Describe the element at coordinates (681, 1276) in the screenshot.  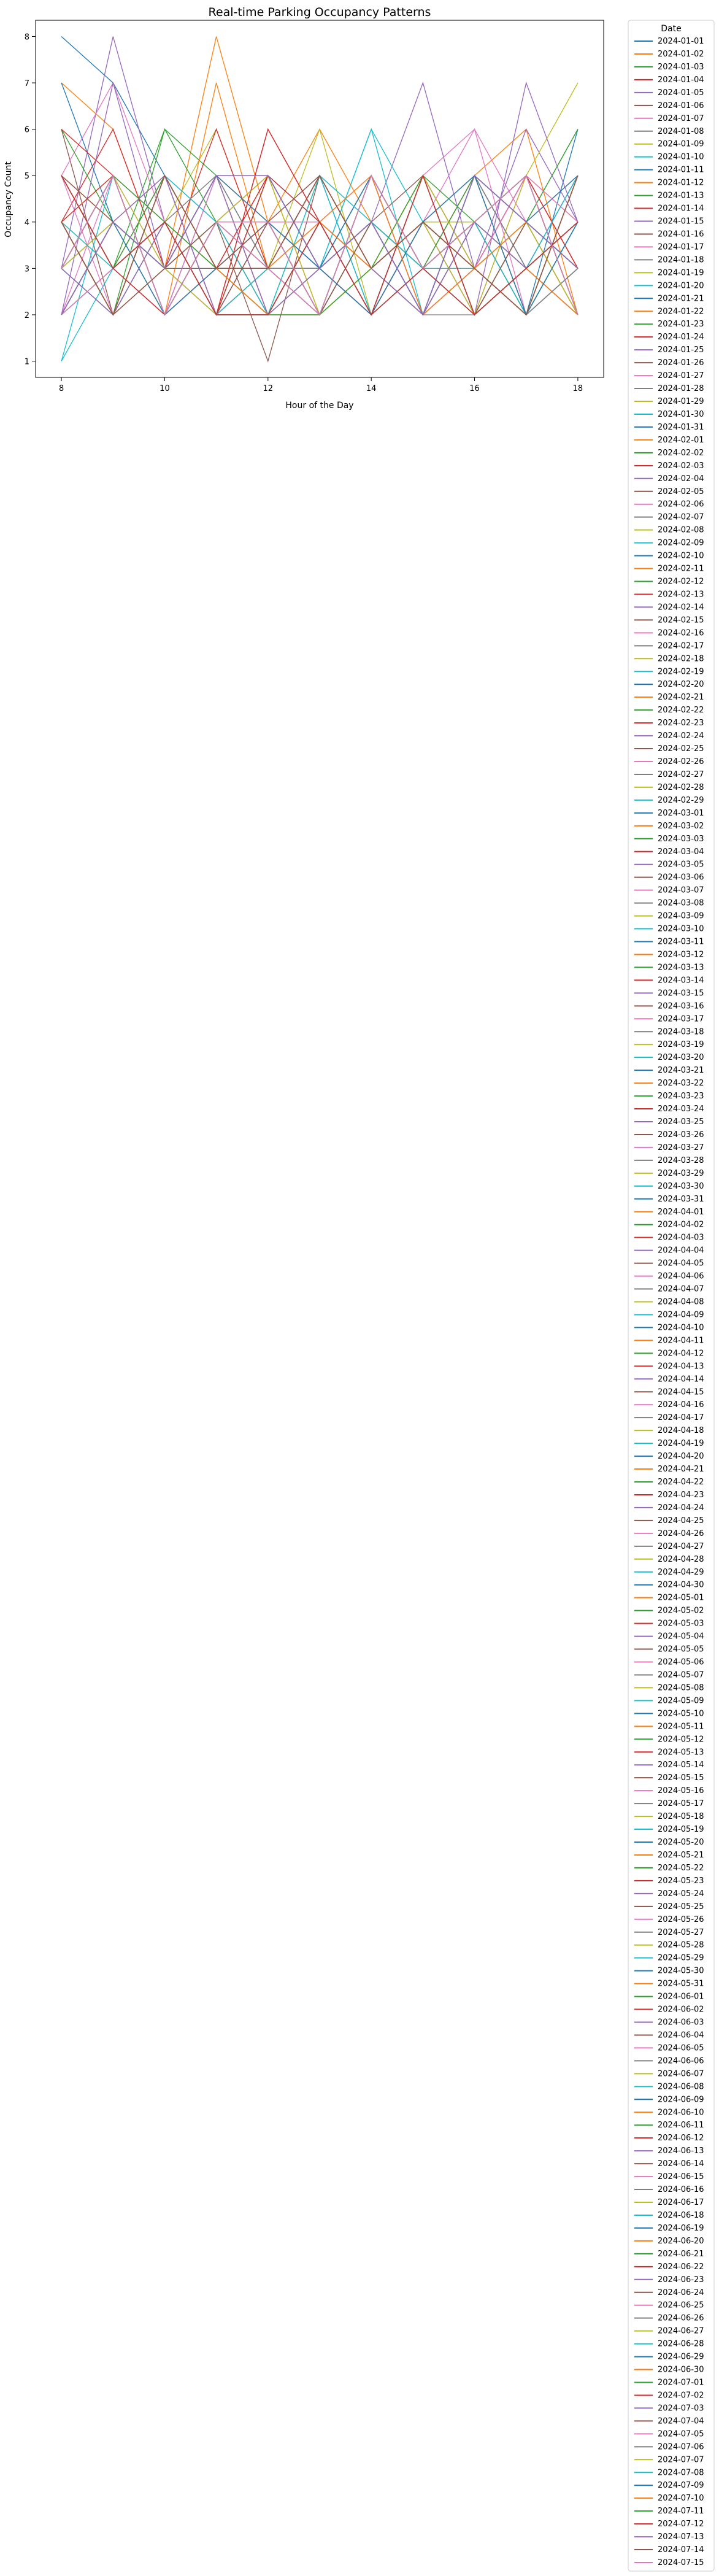
I see `legend-label: 2024-04-06` at that location.